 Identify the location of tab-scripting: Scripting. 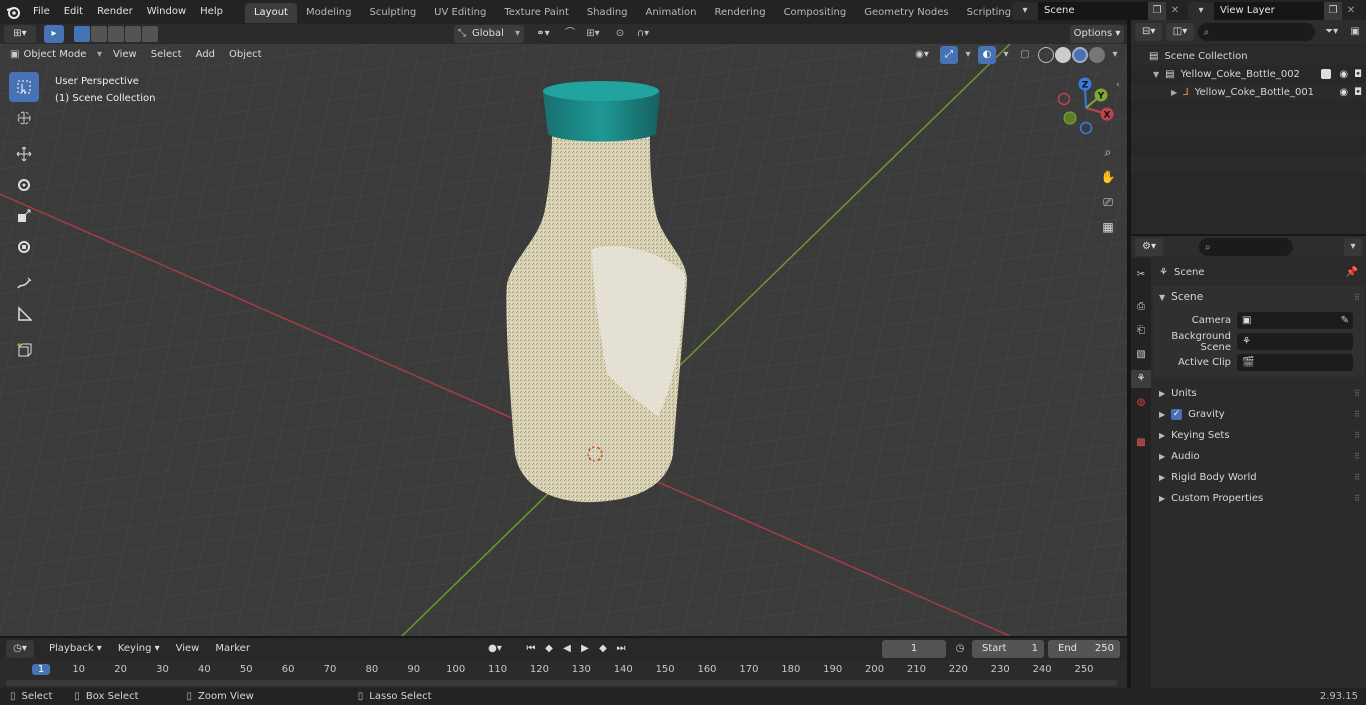
(989, 13).